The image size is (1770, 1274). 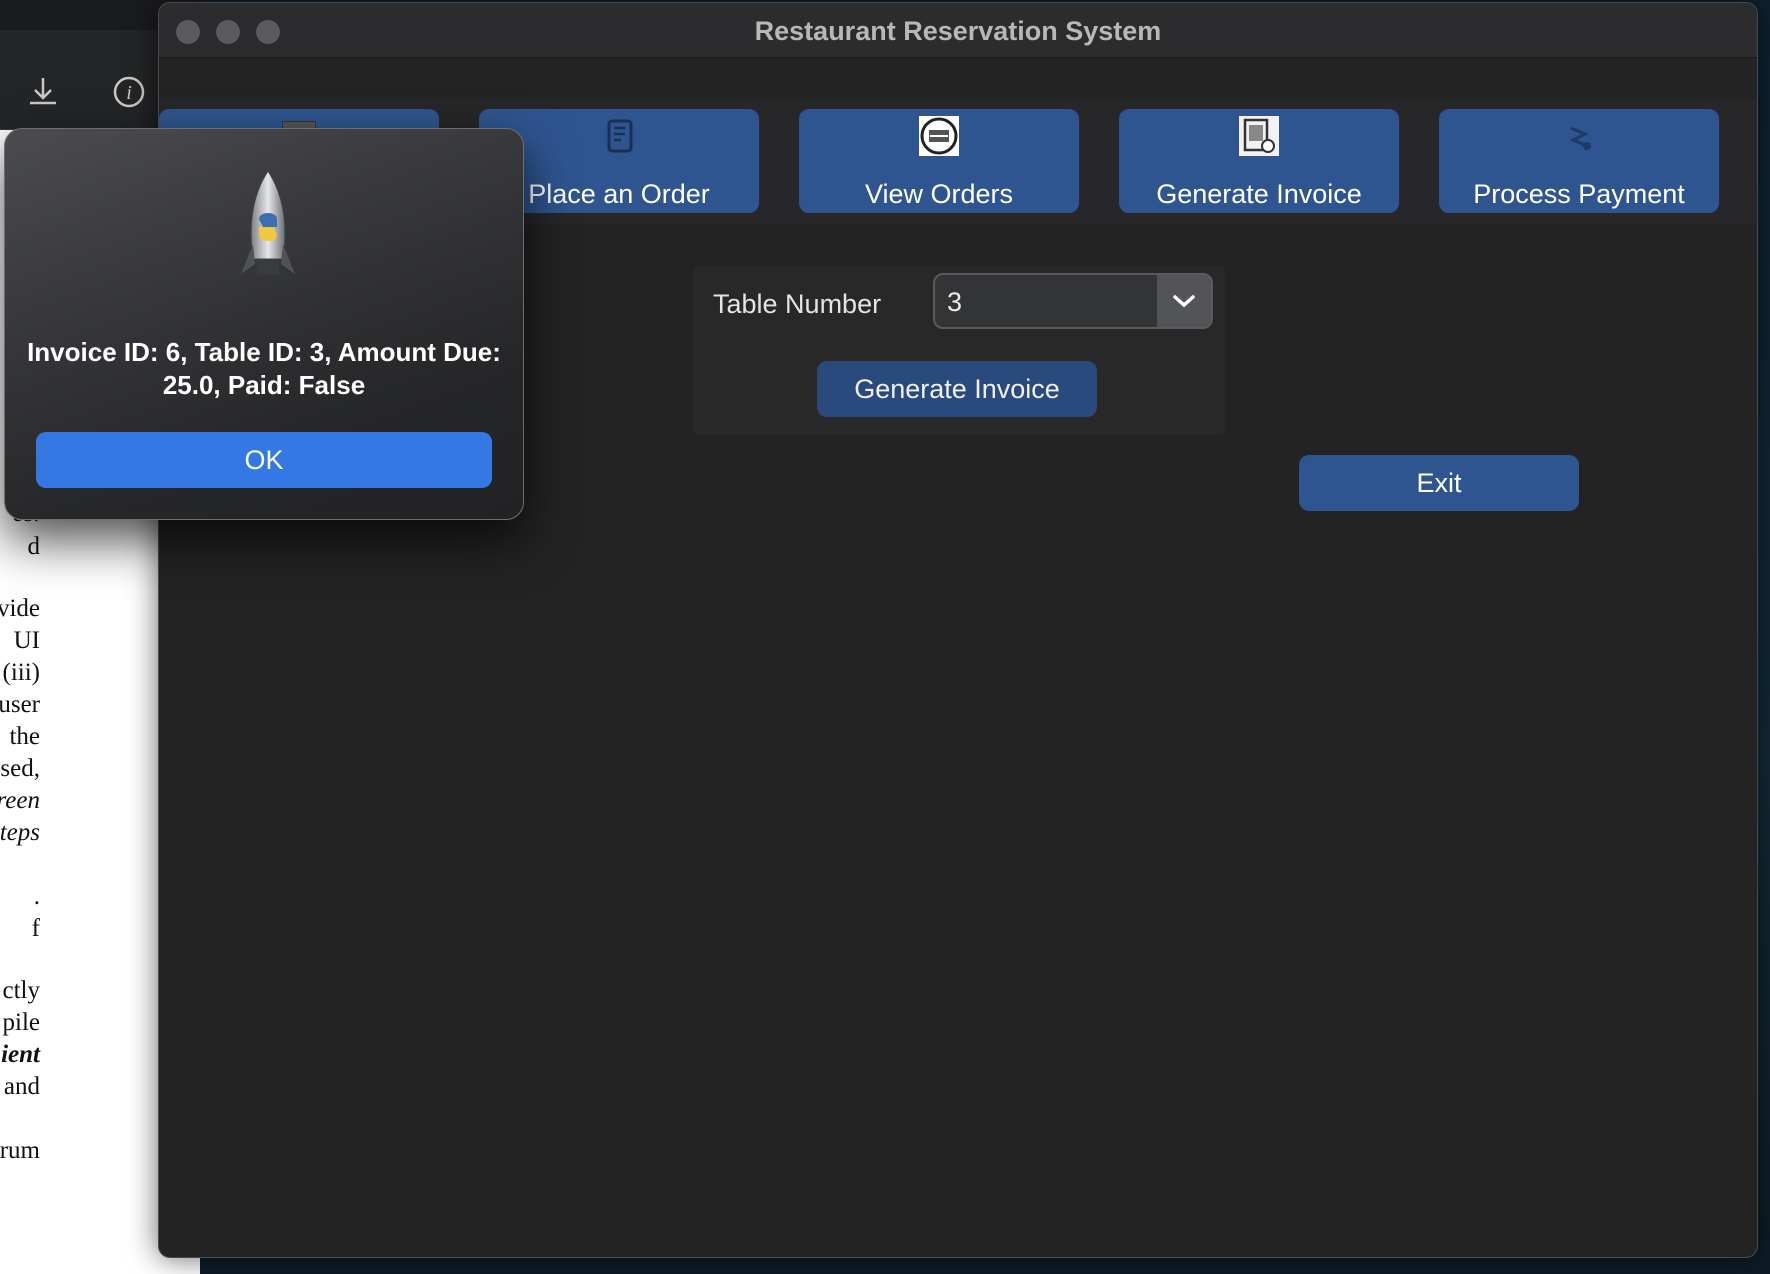 I want to click on document-text-line: ient, so click(x=20, y=1054).